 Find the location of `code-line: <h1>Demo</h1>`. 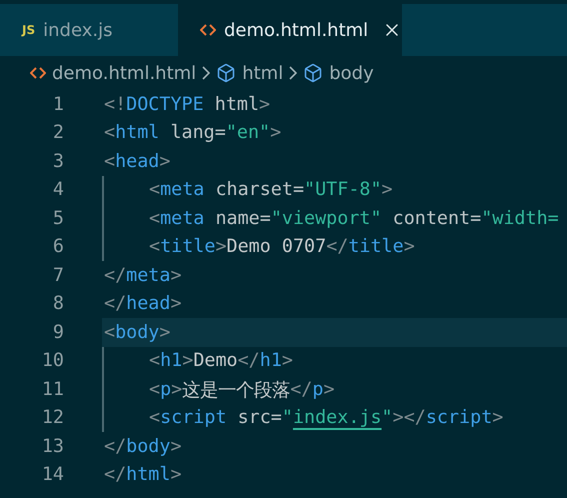

code-line: <h1>Demo</h1> is located at coordinates (334, 360).